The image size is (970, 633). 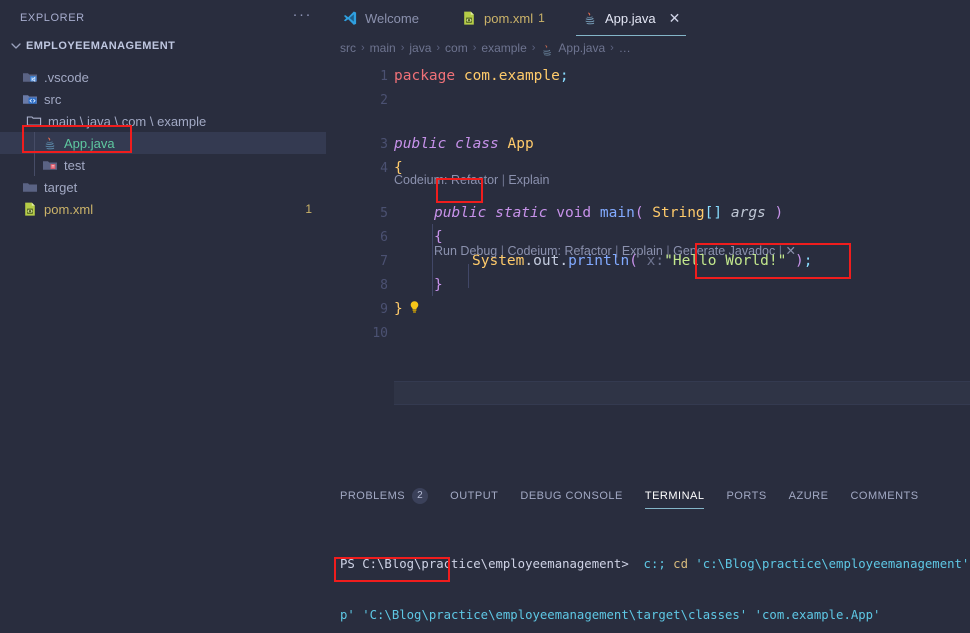 I want to click on tab-debug-console: DEBUG CONSOLE, so click(x=571, y=495).